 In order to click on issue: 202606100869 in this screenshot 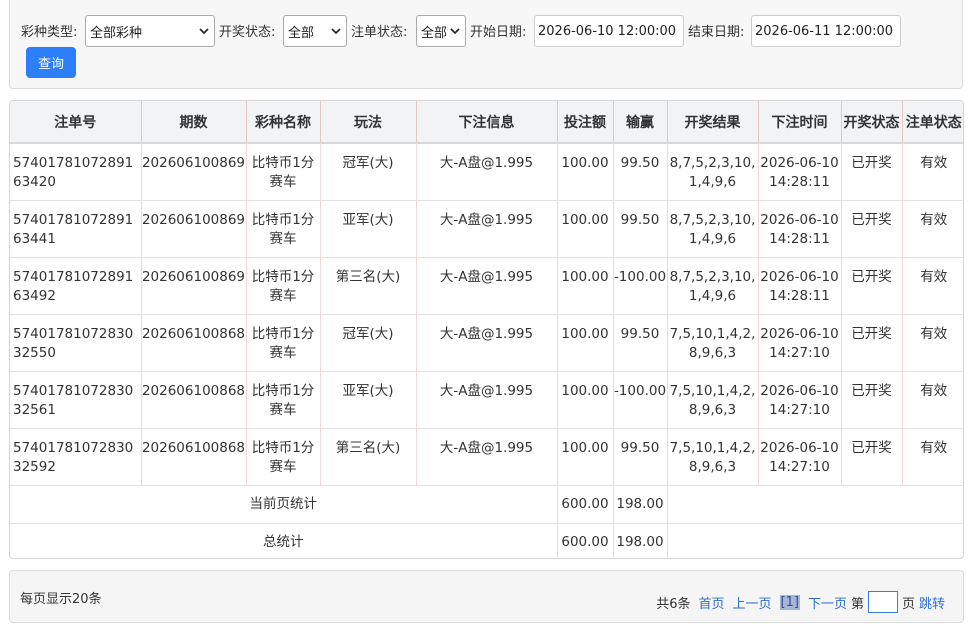, I will do `click(194, 172)`.